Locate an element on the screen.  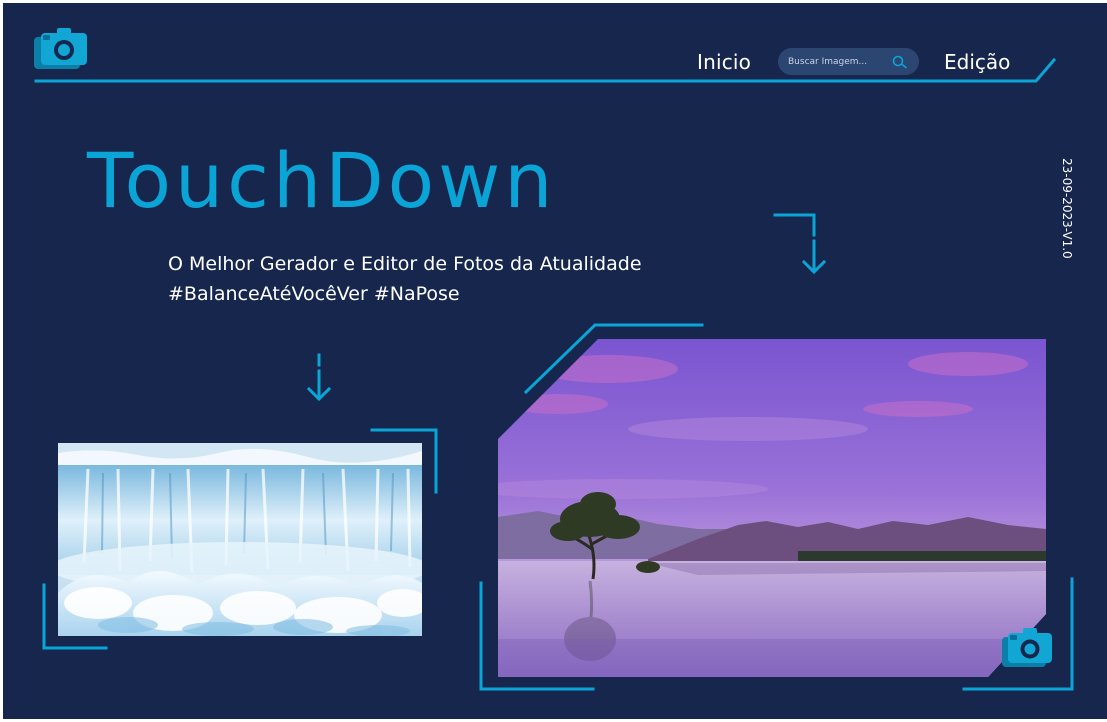
logo-camera-icon is located at coordinates (62, 49).